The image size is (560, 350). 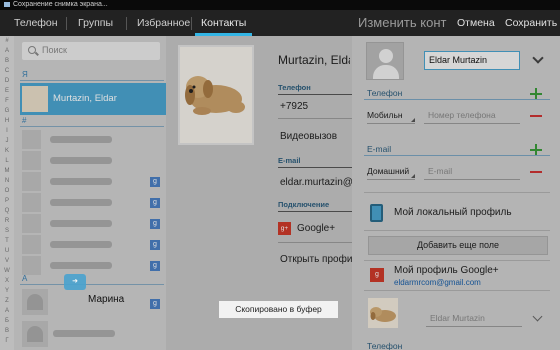 What do you see at coordinates (7, 201) in the screenshot?
I see `alphabet-letter: P` at bounding box center [7, 201].